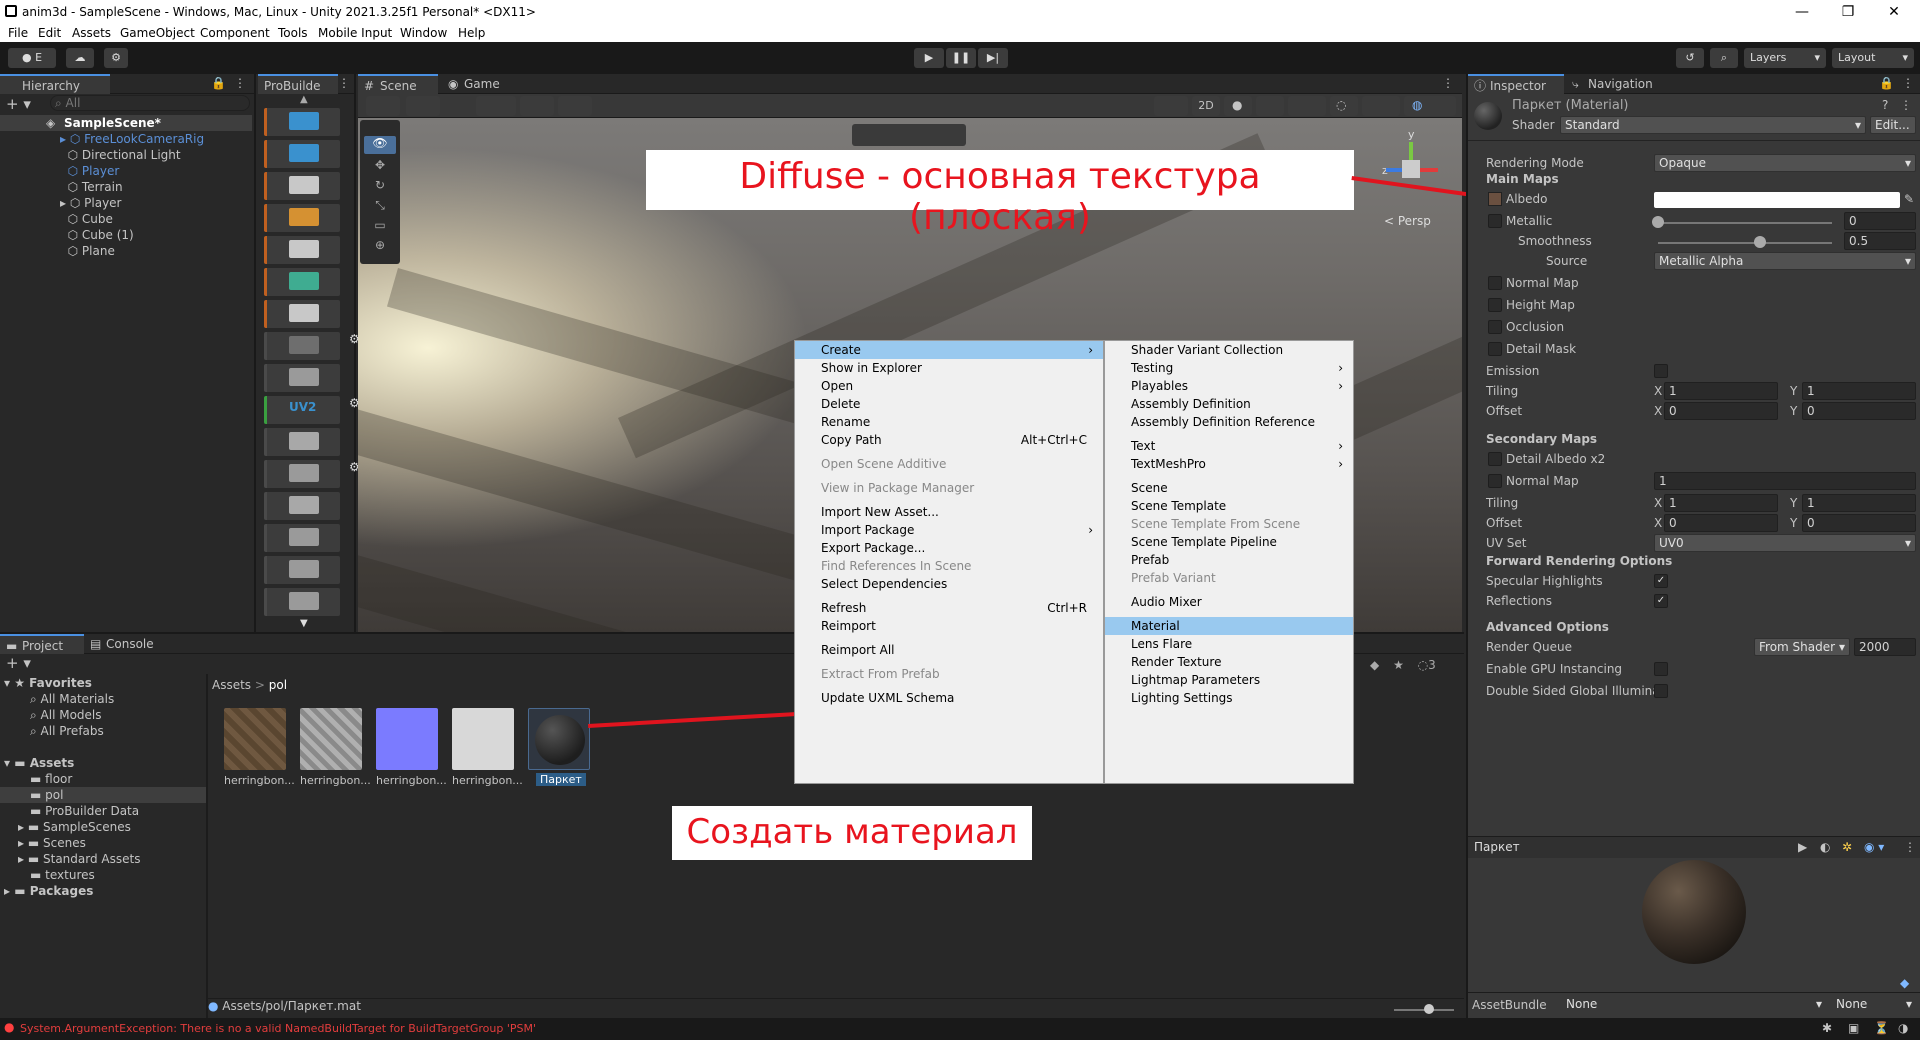  What do you see at coordinates (1894, 12) in the screenshot?
I see `close-button: ✕` at bounding box center [1894, 12].